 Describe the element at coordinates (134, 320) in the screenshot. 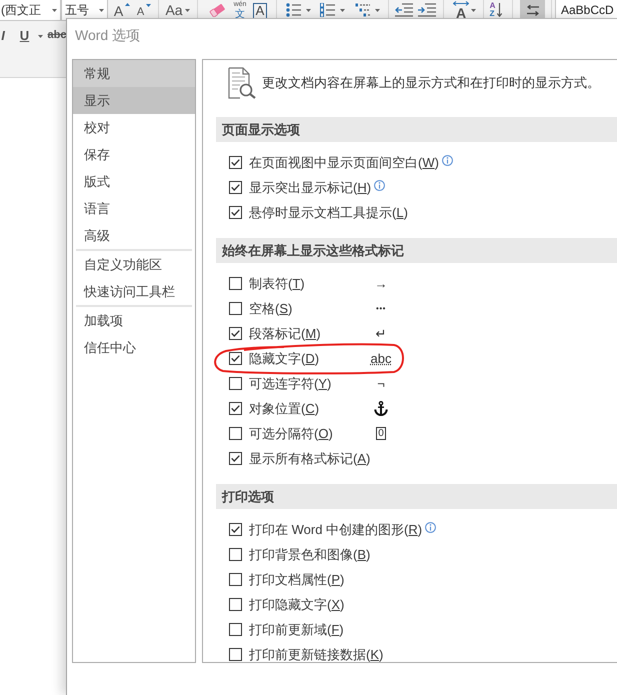

I see `sidebar-item: 加载项` at that location.